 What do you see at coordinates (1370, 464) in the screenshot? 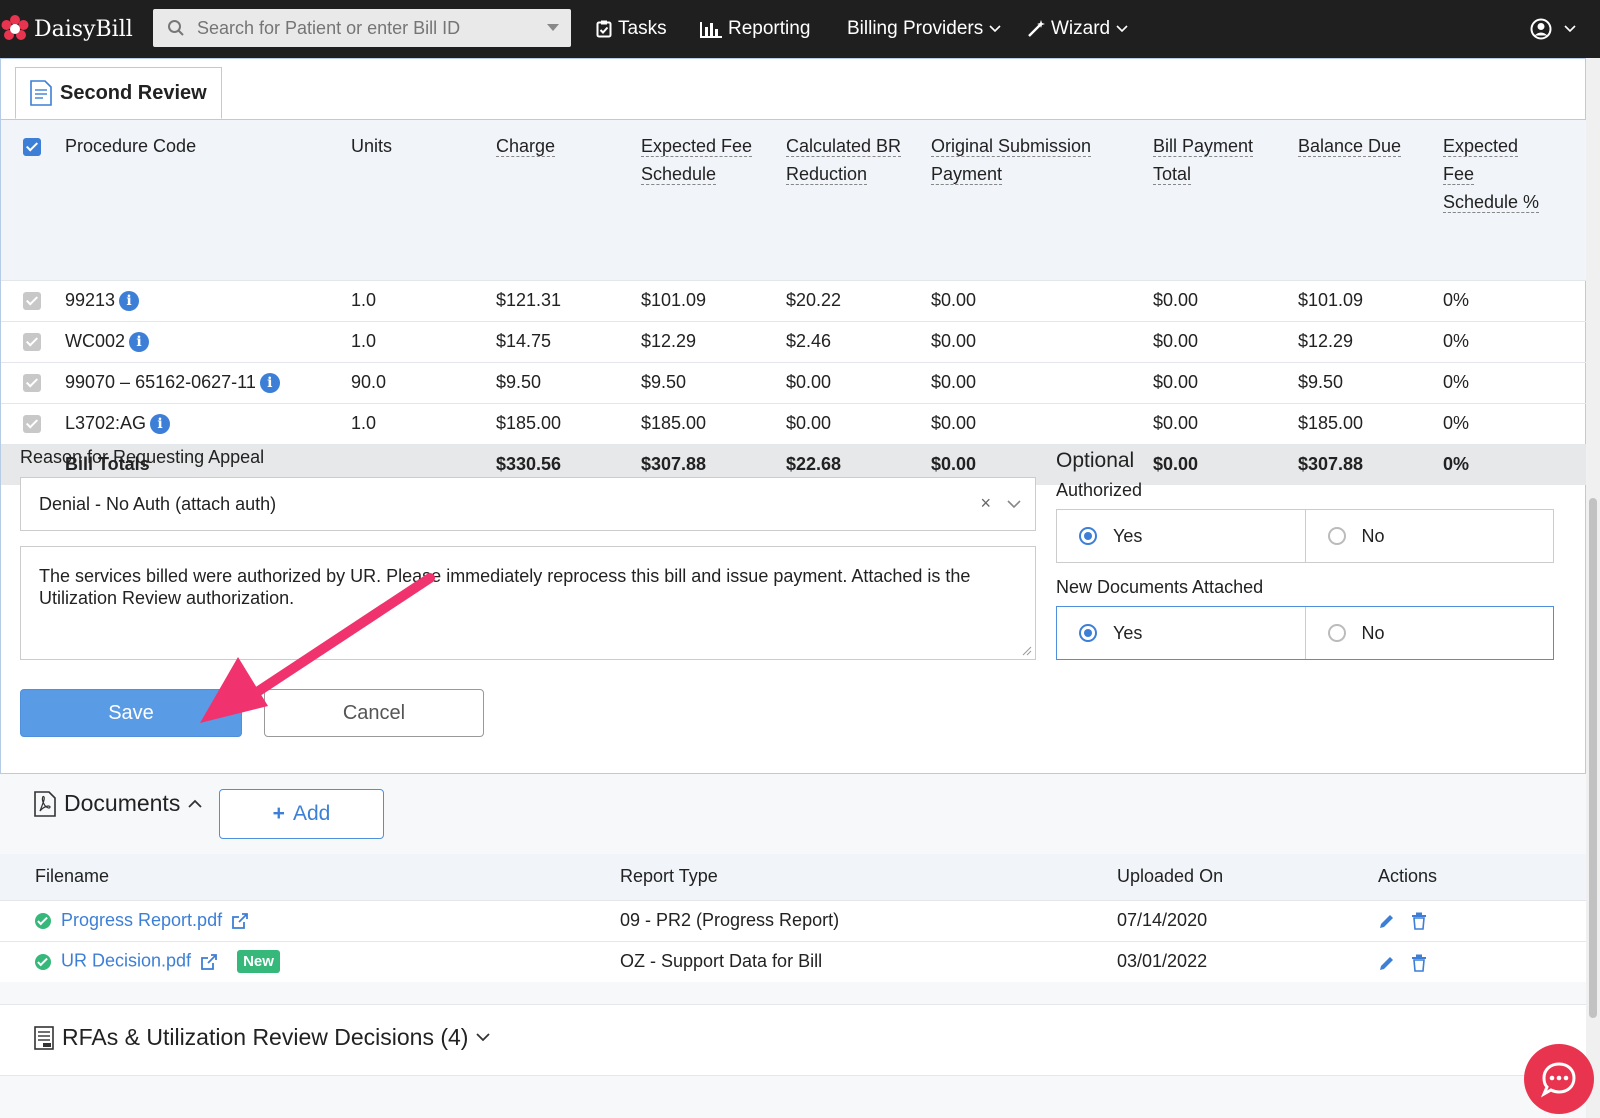
I see `total-balance: $307.88` at bounding box center [1370, 464].